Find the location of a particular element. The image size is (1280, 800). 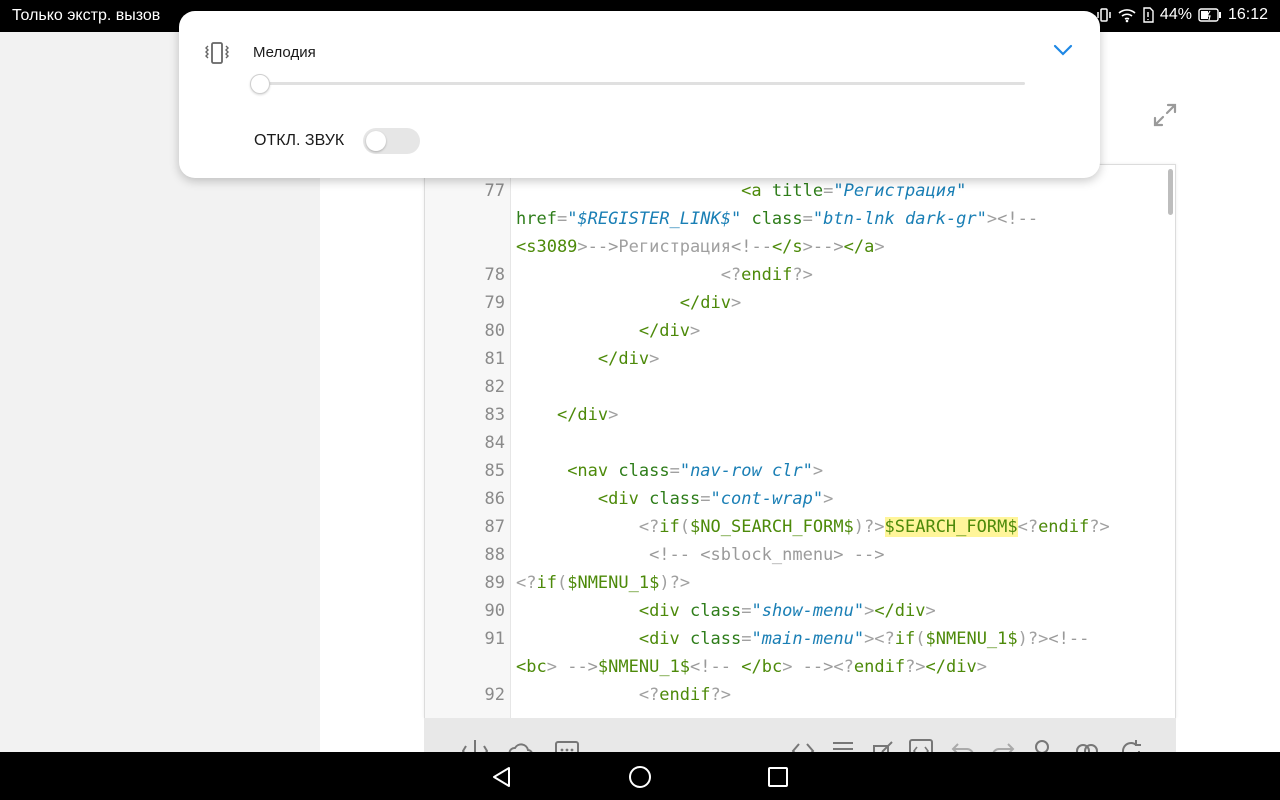

code-tag-button is located at coordinates (803, 745).